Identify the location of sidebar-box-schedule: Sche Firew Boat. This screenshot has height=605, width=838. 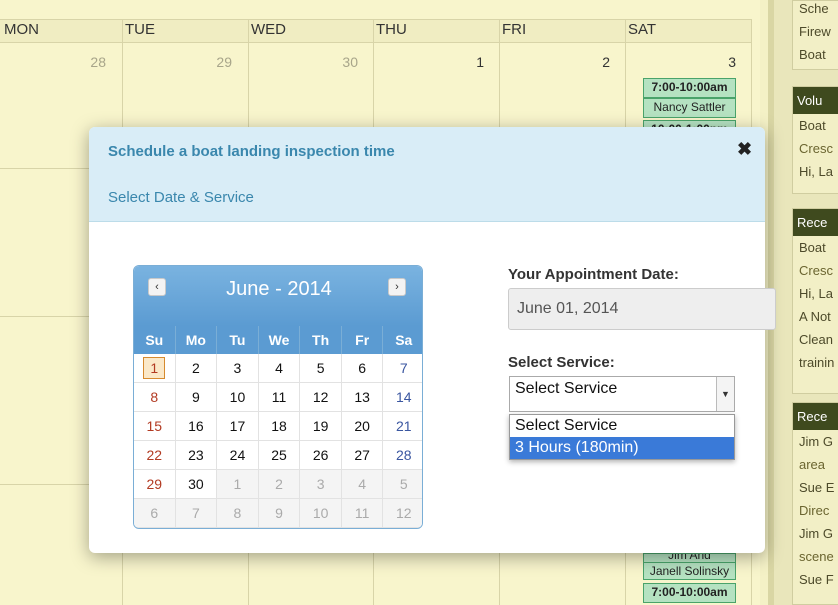
(815, 35).